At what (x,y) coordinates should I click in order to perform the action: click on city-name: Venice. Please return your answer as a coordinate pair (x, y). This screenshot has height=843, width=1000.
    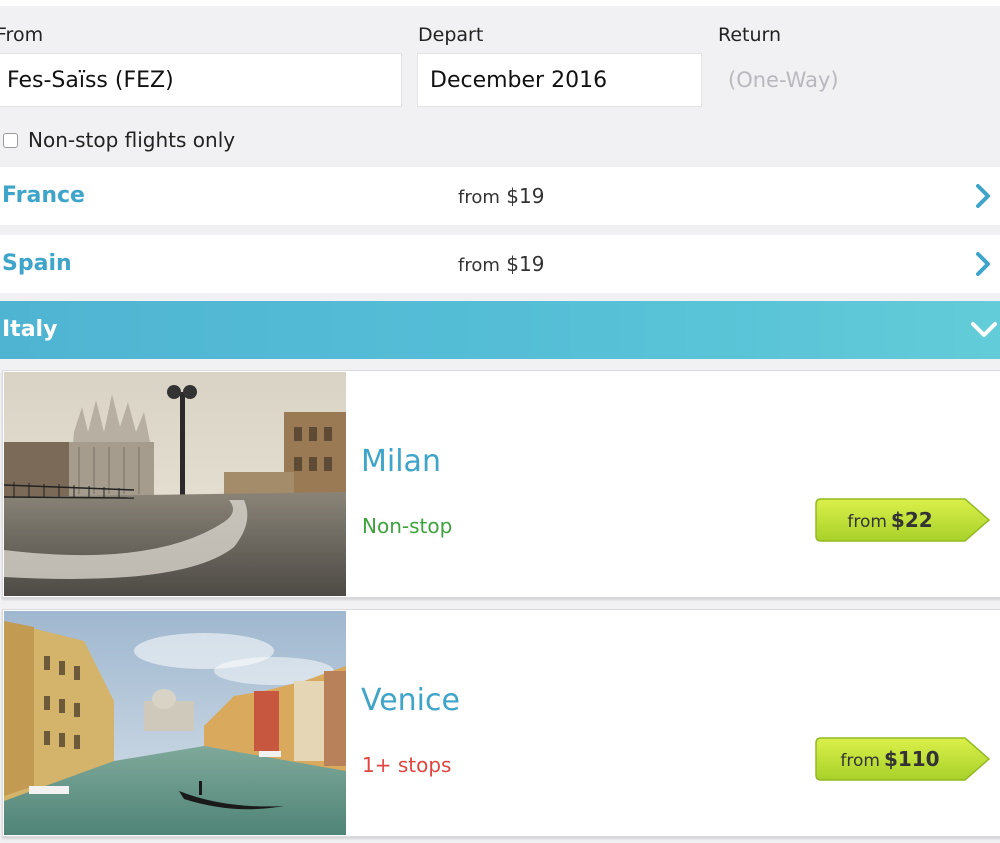
    Looking at the image, I should click on (410, 700).